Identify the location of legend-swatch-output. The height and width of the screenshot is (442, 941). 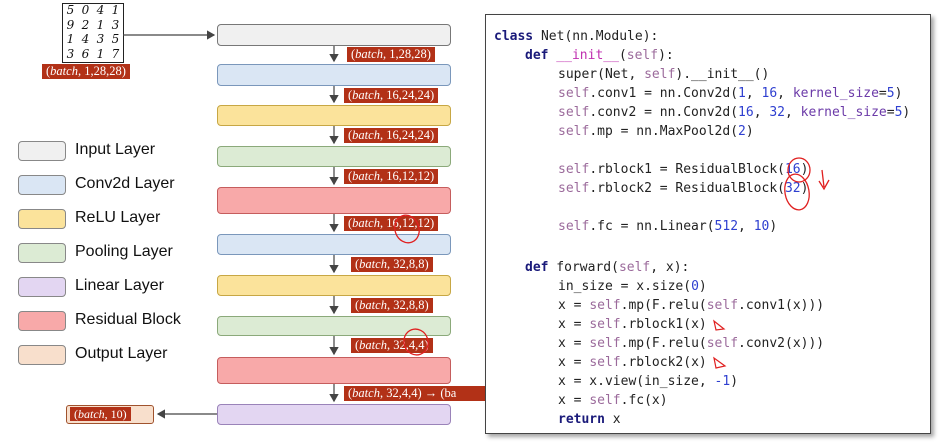
(42, 355).